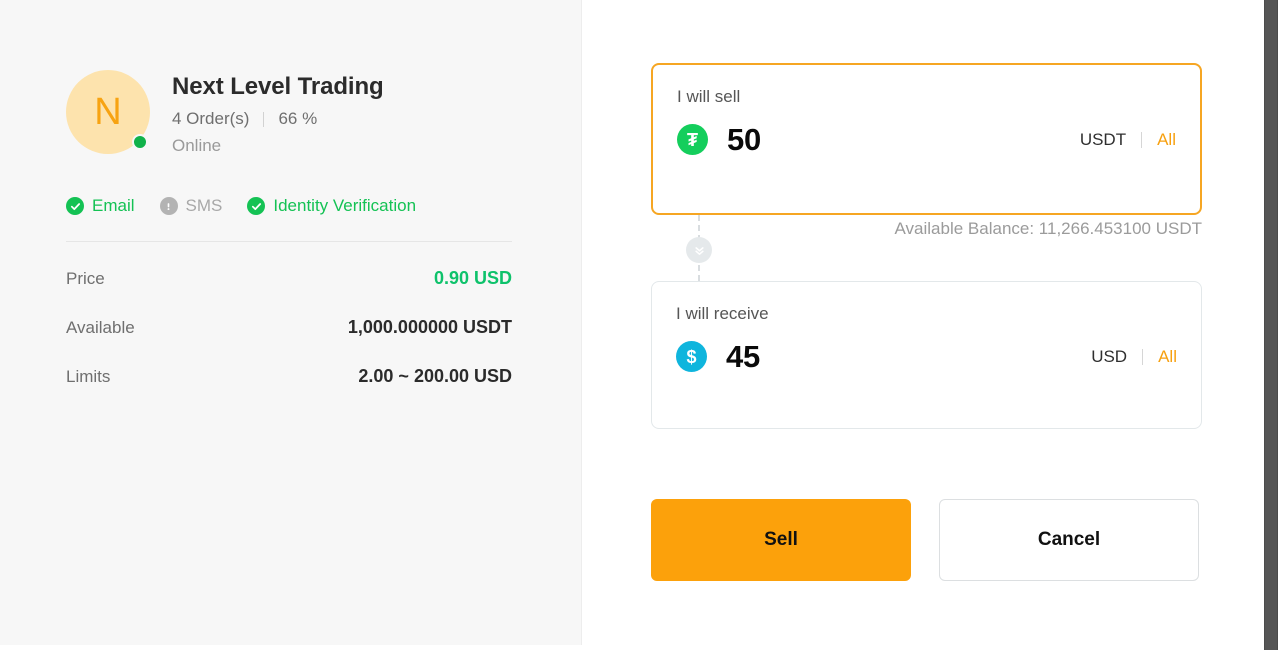 This screenshot has height=650, width=1278. I want to click on receive-all-button: All, so click(1167, 357).